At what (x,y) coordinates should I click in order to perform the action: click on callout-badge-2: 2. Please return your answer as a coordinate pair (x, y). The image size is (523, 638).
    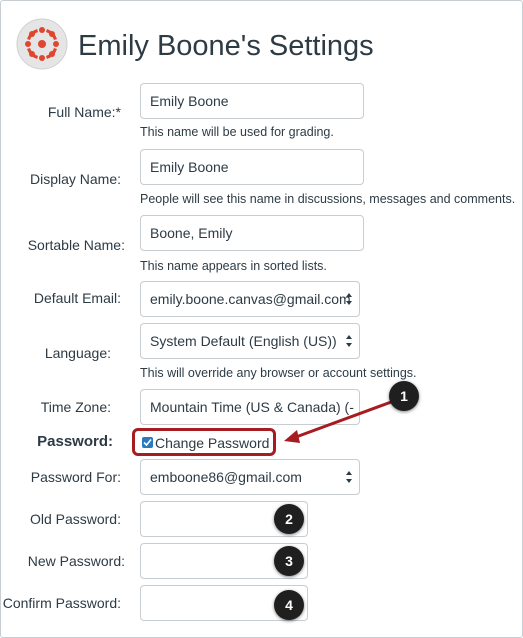
    Looking at the image, I should click on (289, 519).